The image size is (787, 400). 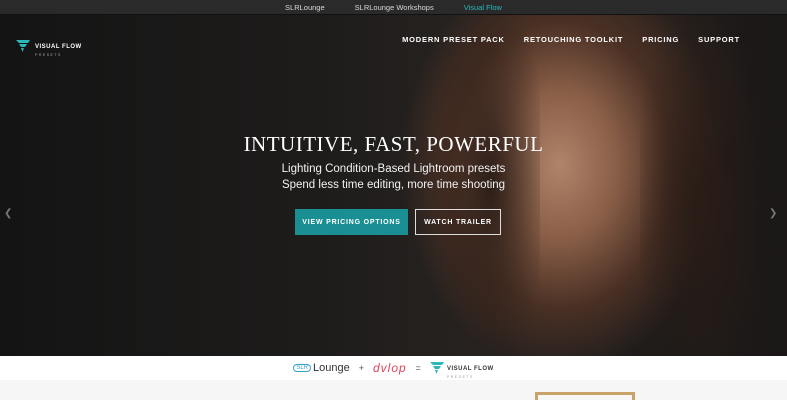 What do you see at coordinates (458, 222) in the screenshot?
I see `watch-trailer-button: WATCH TRAILER` at bounding box center [458, 222].